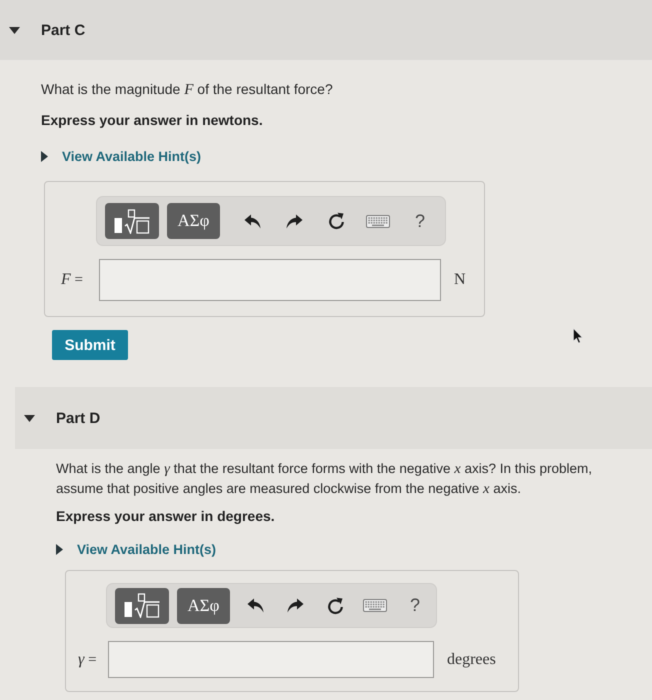 Image resolution: width=652 pixels, height=700 pixels. Describe the element at coordinates (333, 418) in the screenshot. I see `part-header: Part D` at that location.